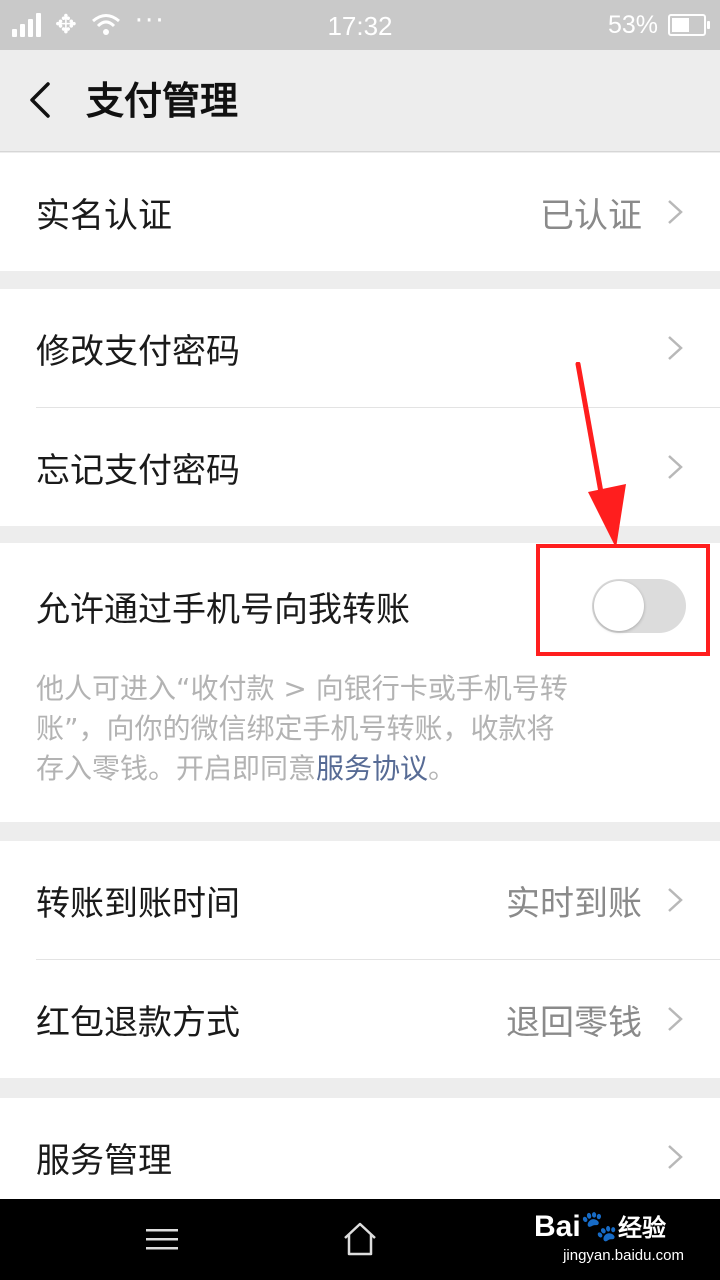 This screenshot has height=1280, width=720. What do you see at coordinates (360, 25) in the screenshot?
I see `status-bar: ✥ ··· 17:32 53%` at bounding box center [360, 25].